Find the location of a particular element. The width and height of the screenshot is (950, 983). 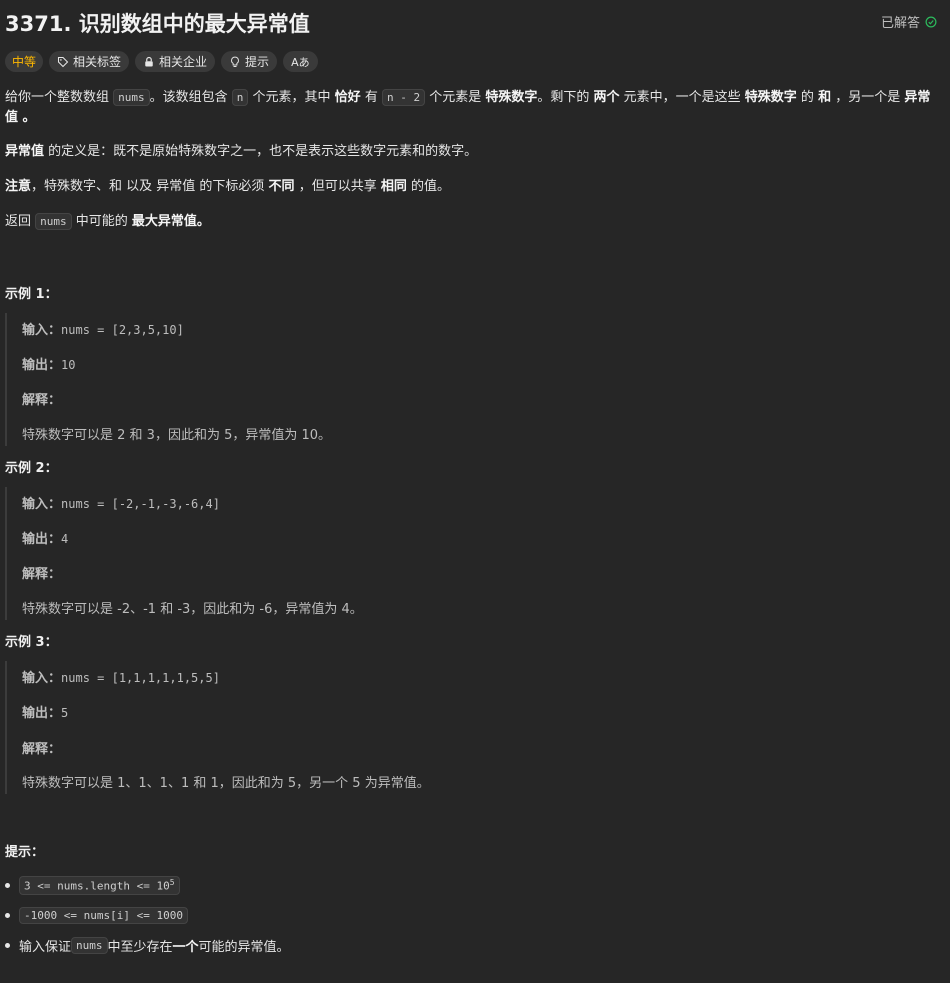

input-value: nums = [-2,-1,-3,-6,4] is located at coordinates (140, 504).